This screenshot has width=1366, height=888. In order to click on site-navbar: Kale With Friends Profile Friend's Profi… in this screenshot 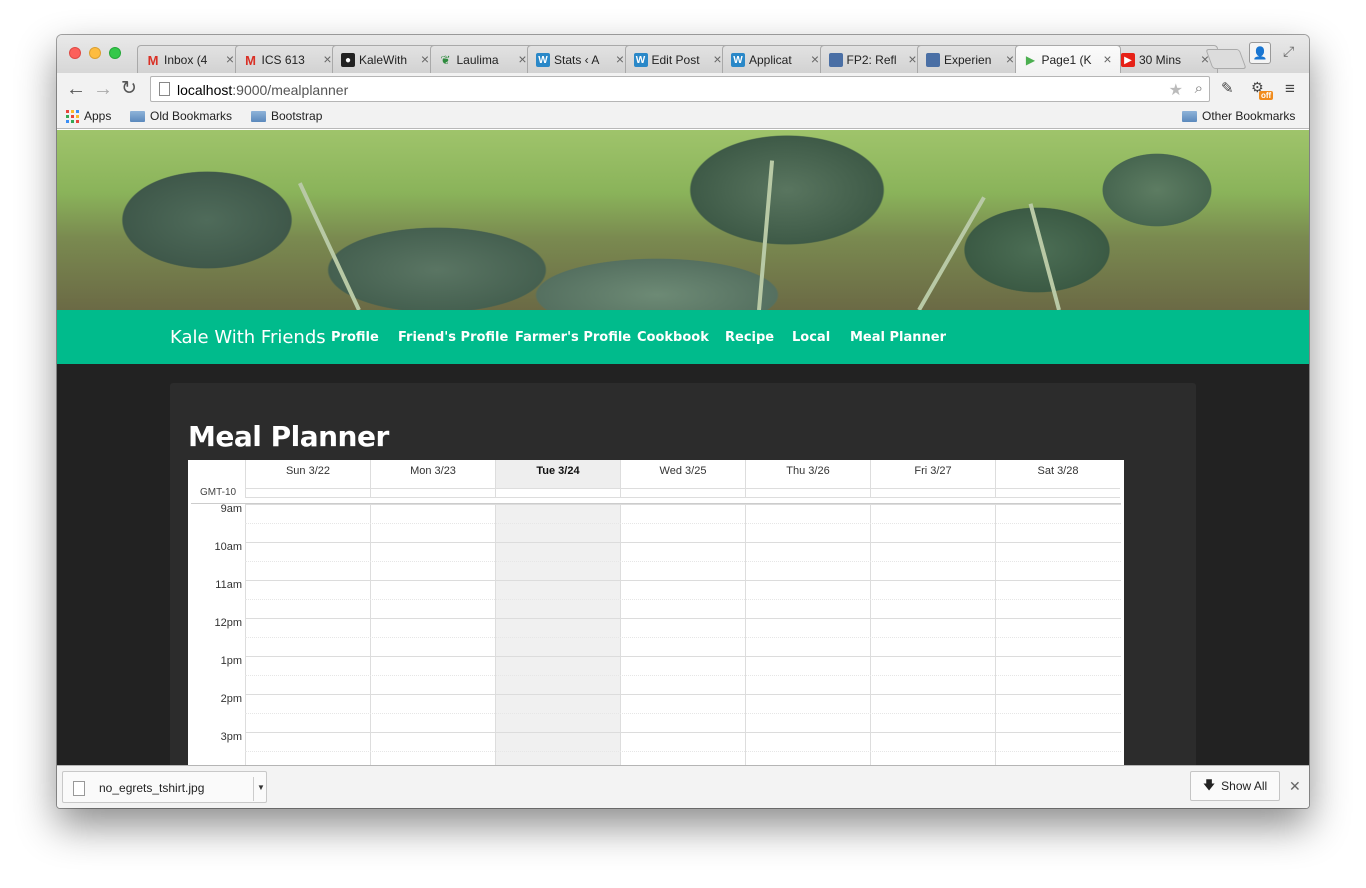, I will do `click(683, 337)`.